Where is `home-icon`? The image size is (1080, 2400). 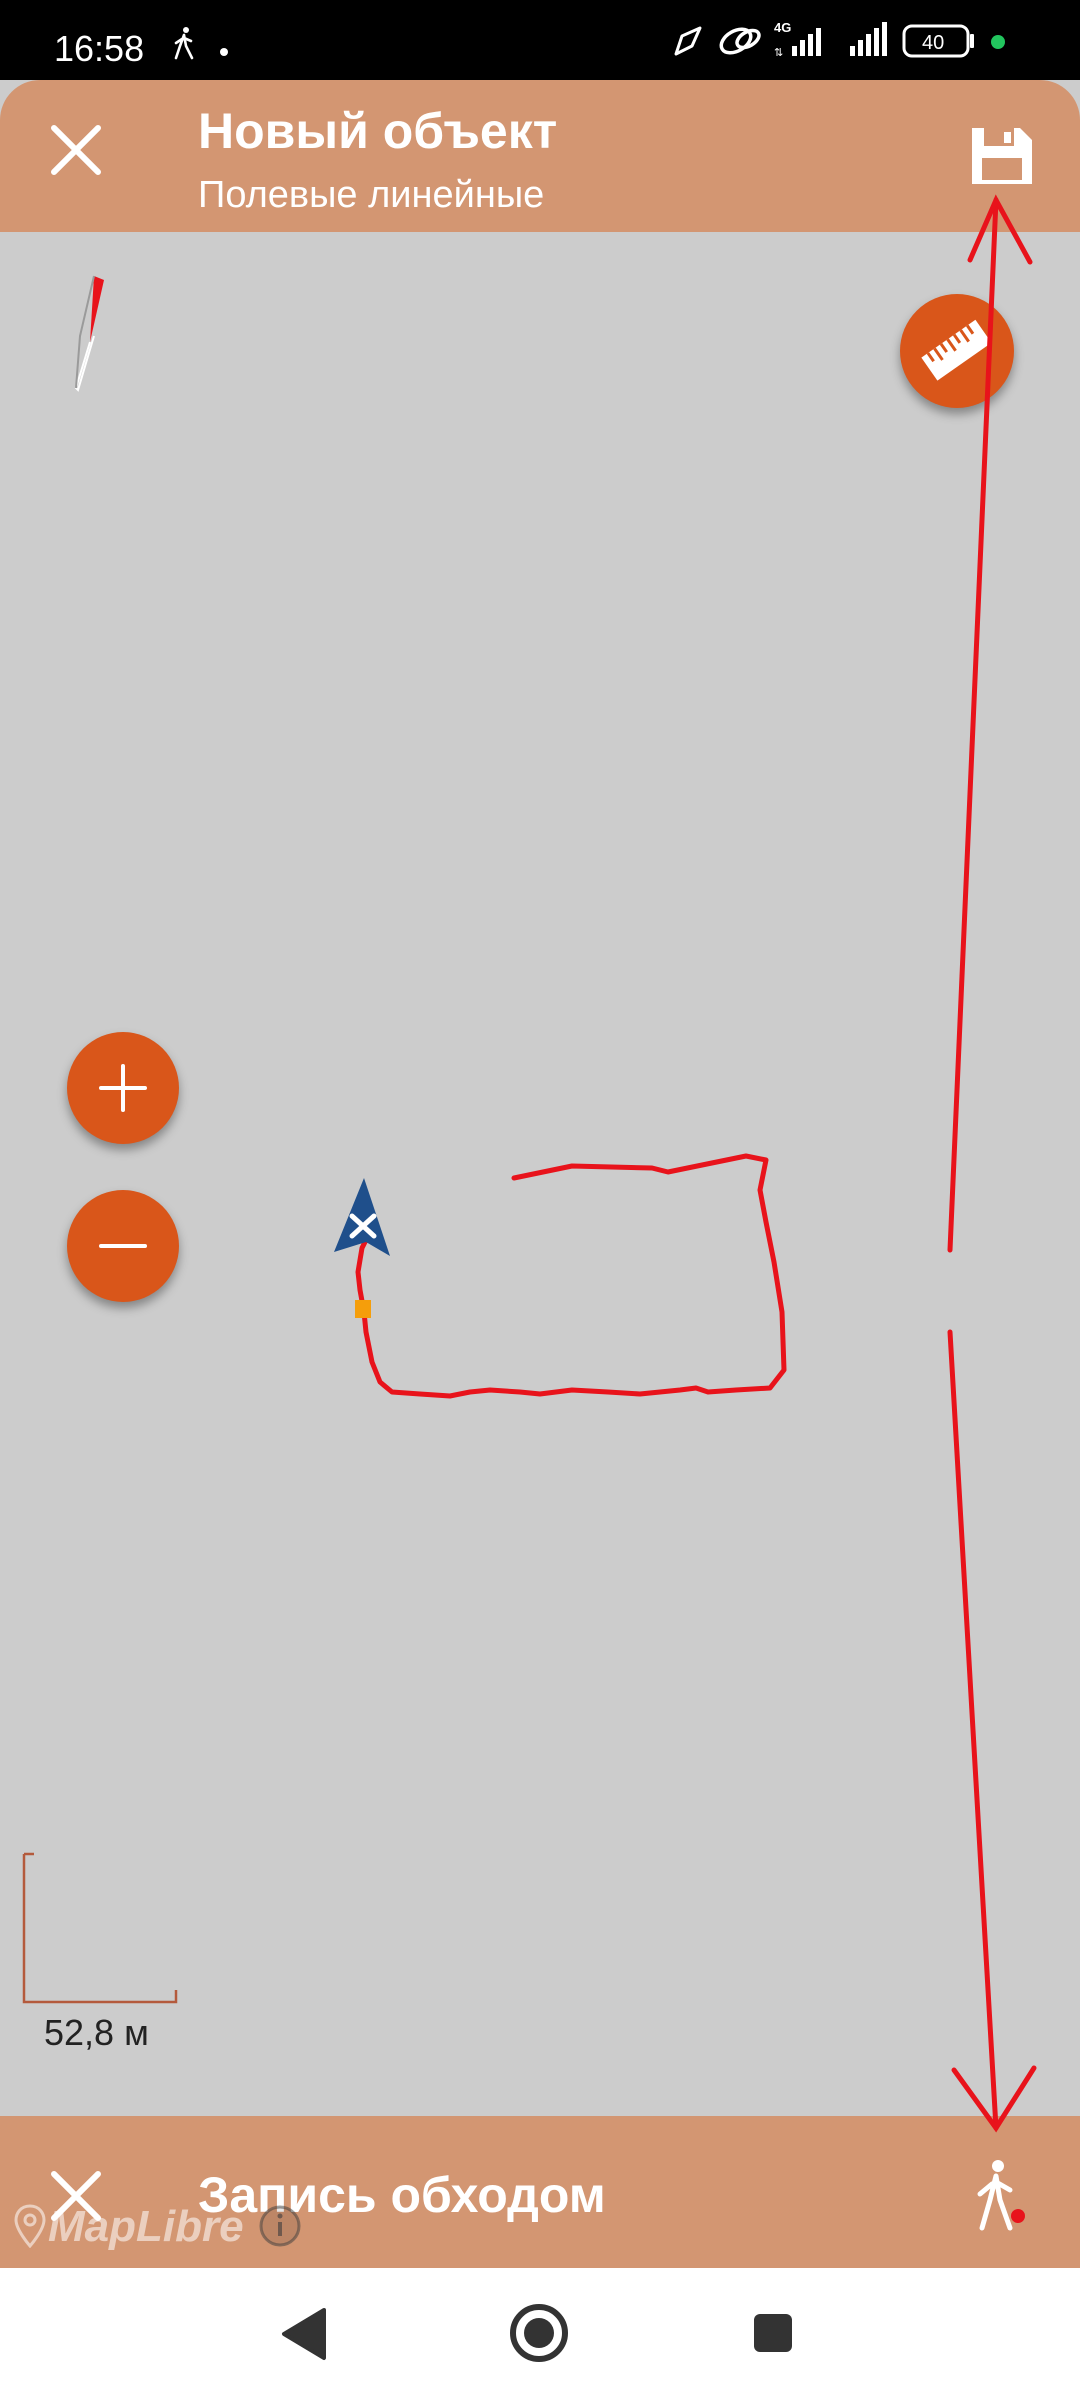
home-icon is located at coordinates (539, 2333).